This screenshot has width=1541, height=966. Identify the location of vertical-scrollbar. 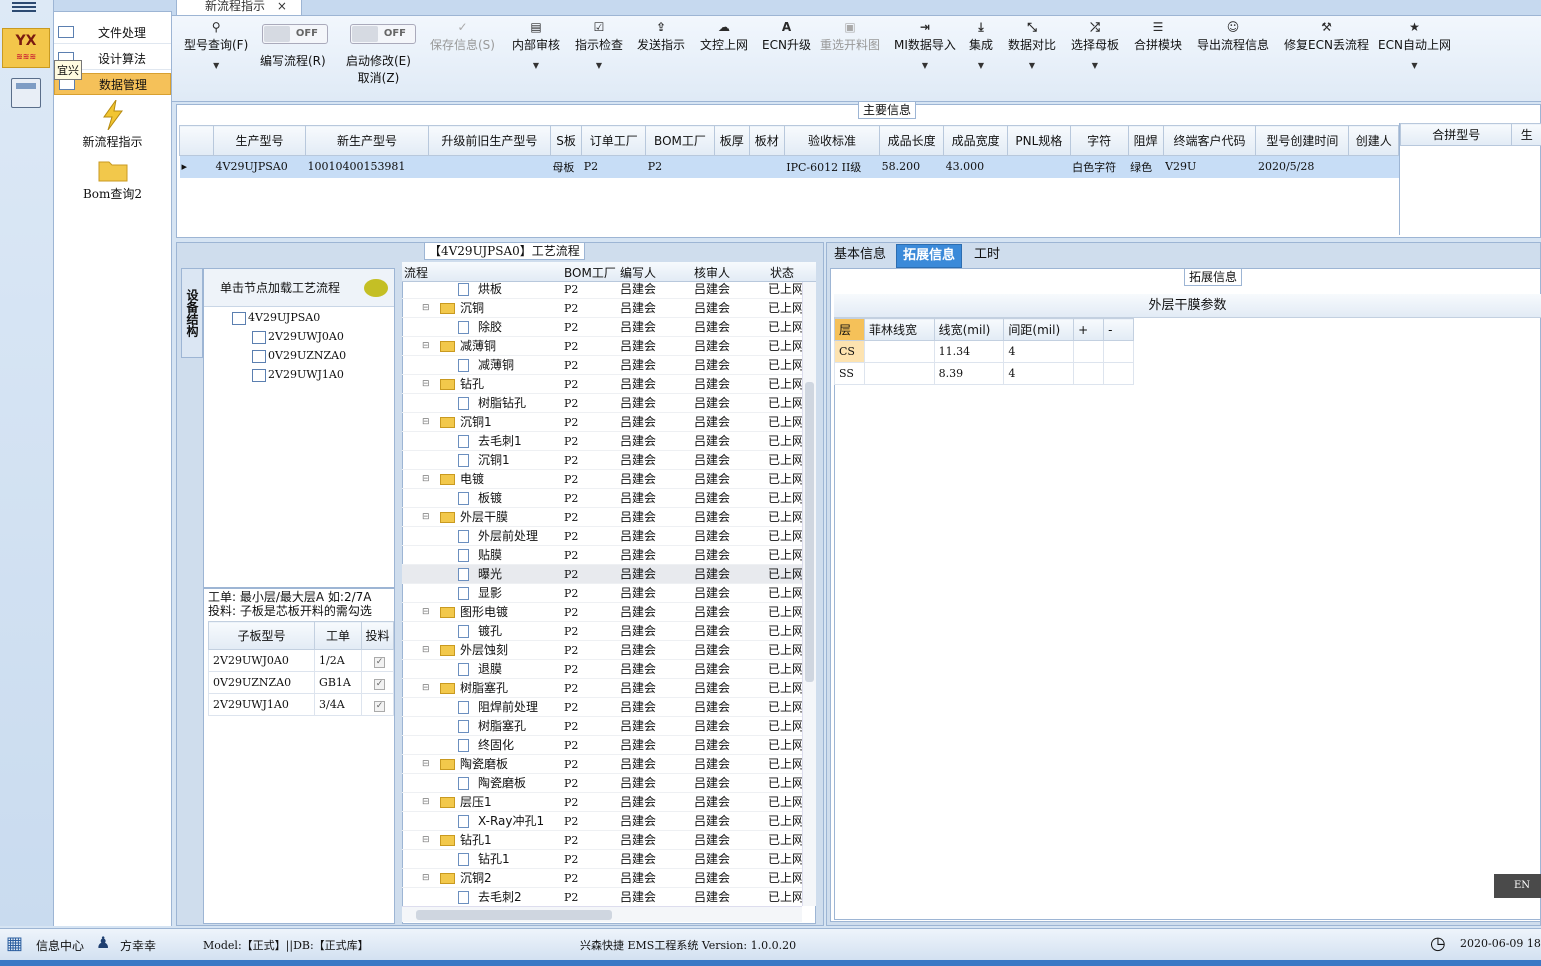
(809, 594).